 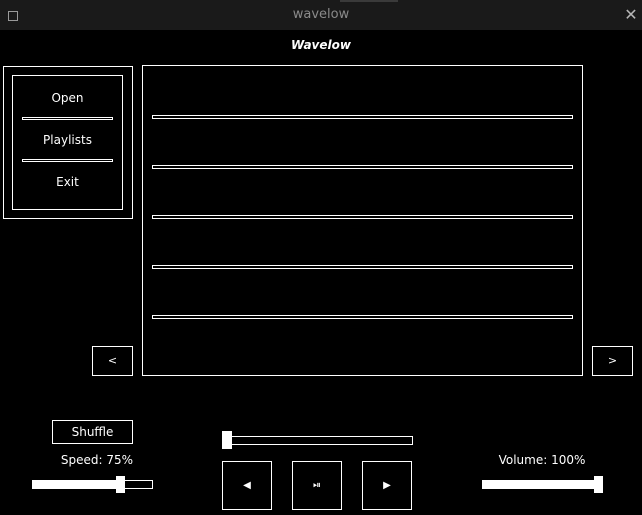 I want to click on menu-item-open: Open, so click(x=67, y=98).